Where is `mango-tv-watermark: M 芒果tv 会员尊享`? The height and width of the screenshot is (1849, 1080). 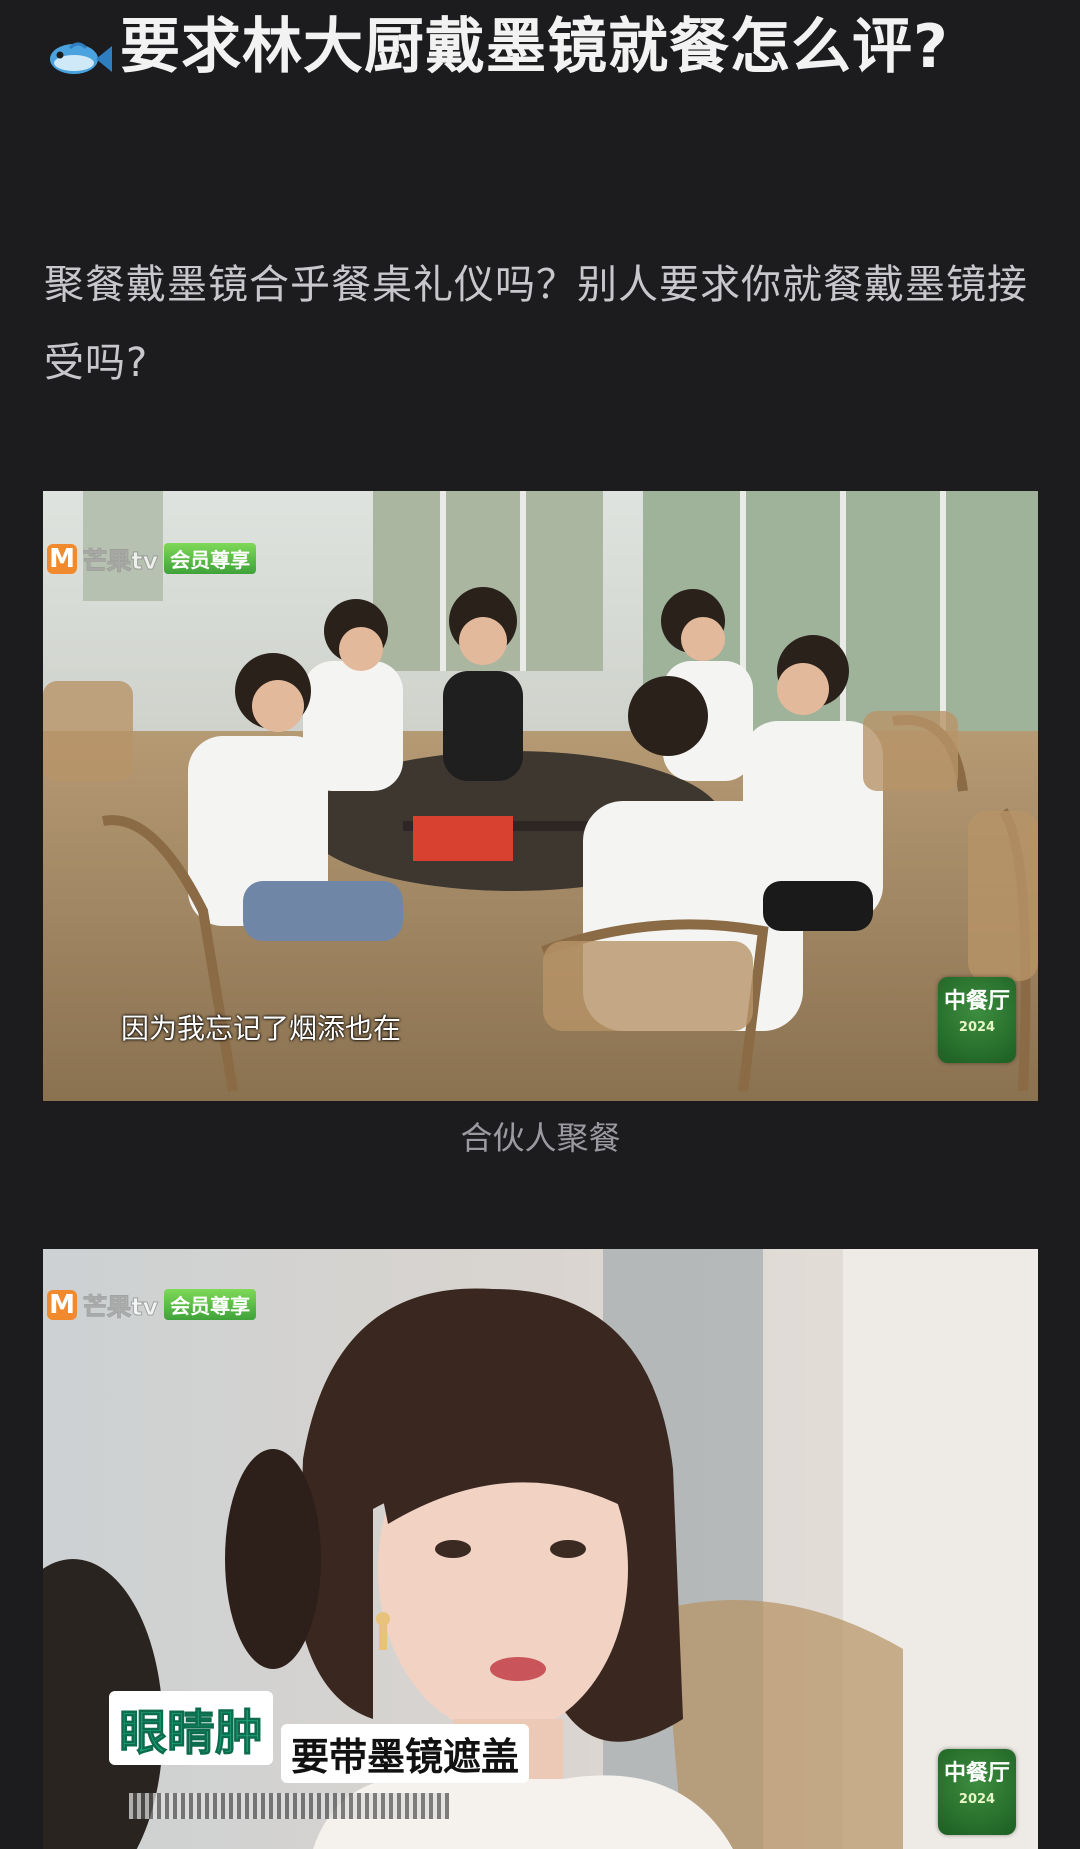 mango-tv-watermark: M 芒果tv 会员尊享 is located at coordinates (152, 558).